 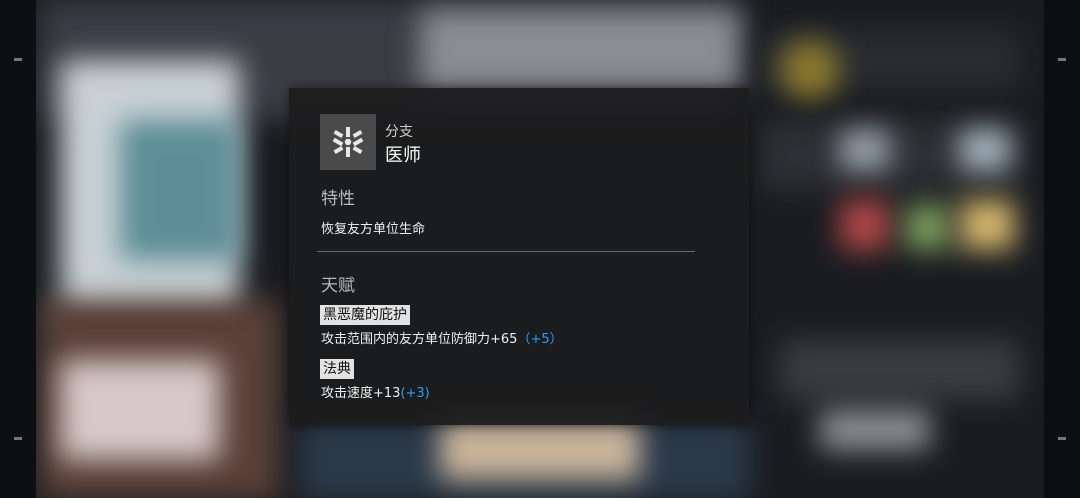 What do you see at coordinates (338, 286) in the screenshot?
I see `talent-title: 天赋` at bounding box center [338, 286].